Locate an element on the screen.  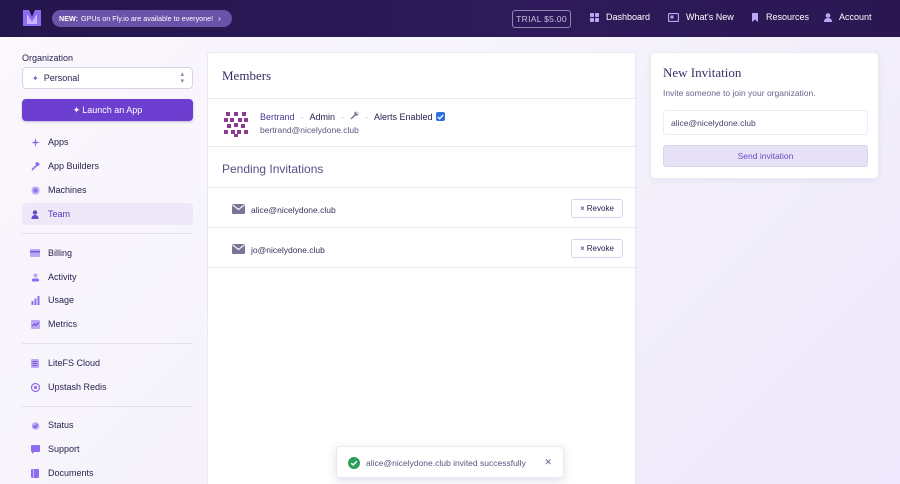
sidebar-item-billing: Billing is located at coordinates (107, 253).